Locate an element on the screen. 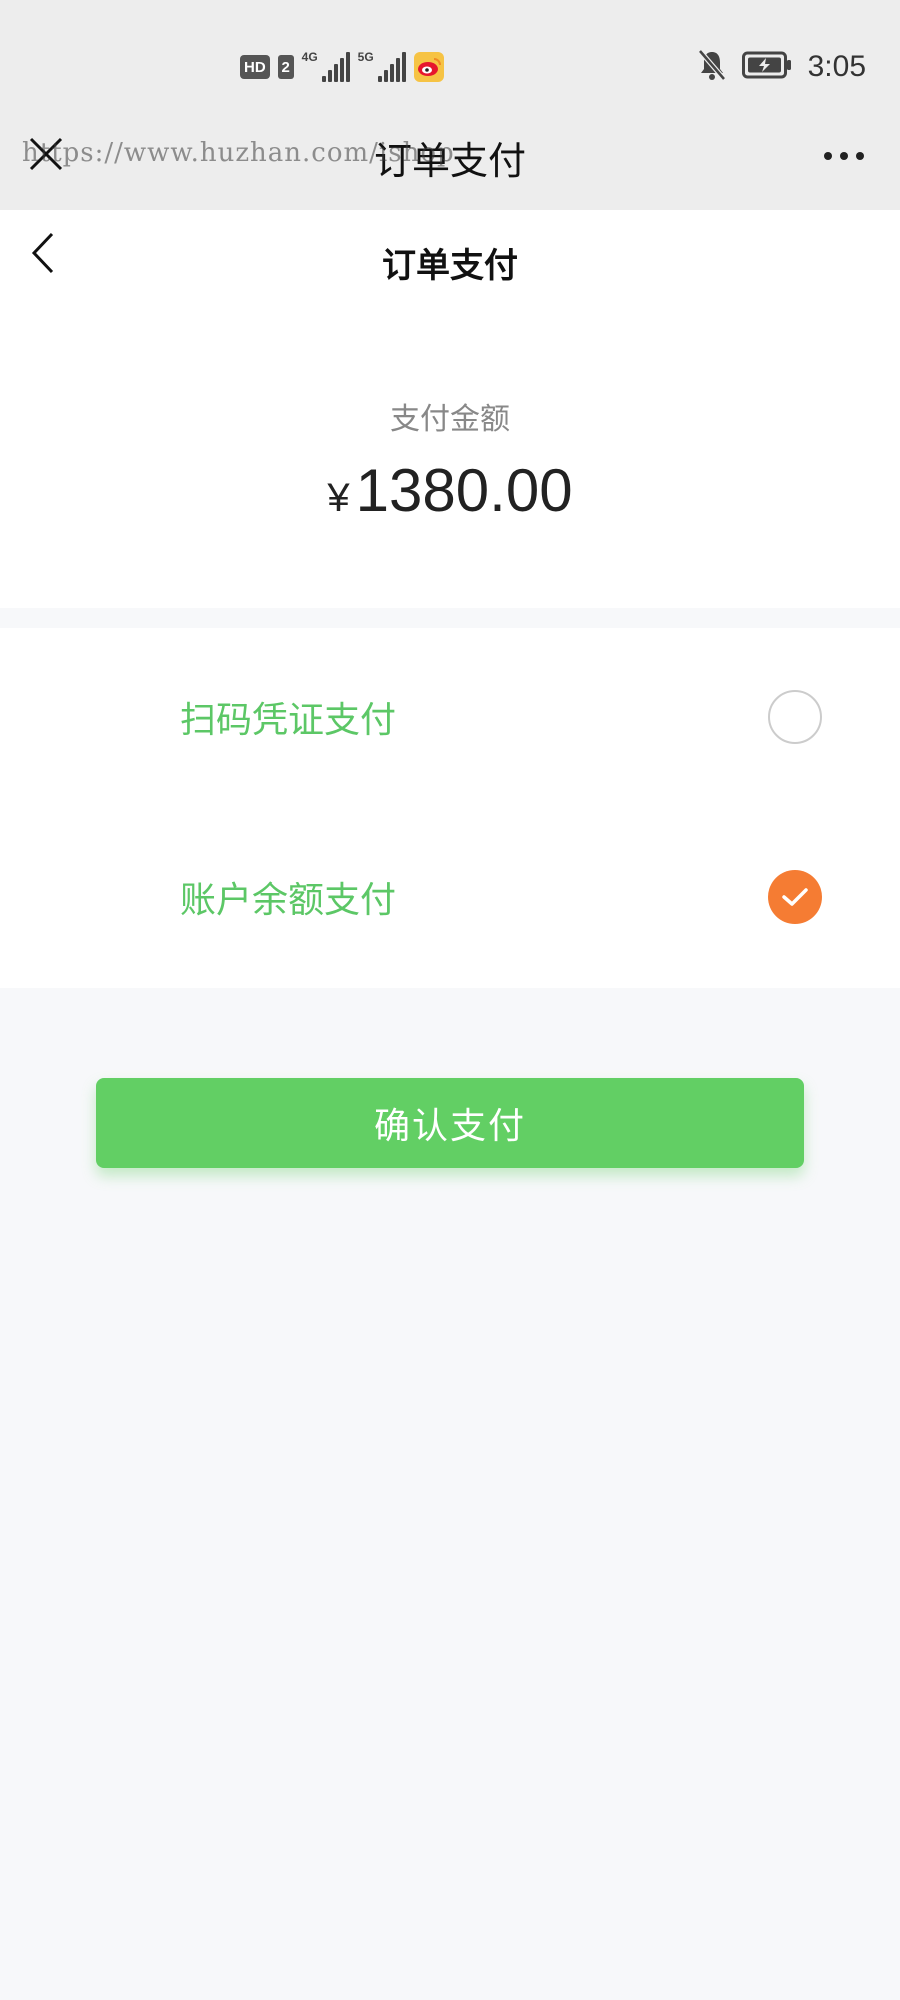 The height and width of the screenshot is (2000, 900). payment-amount-section: 支付金额 ¥1380.00 is located at coordinates (450, 459).